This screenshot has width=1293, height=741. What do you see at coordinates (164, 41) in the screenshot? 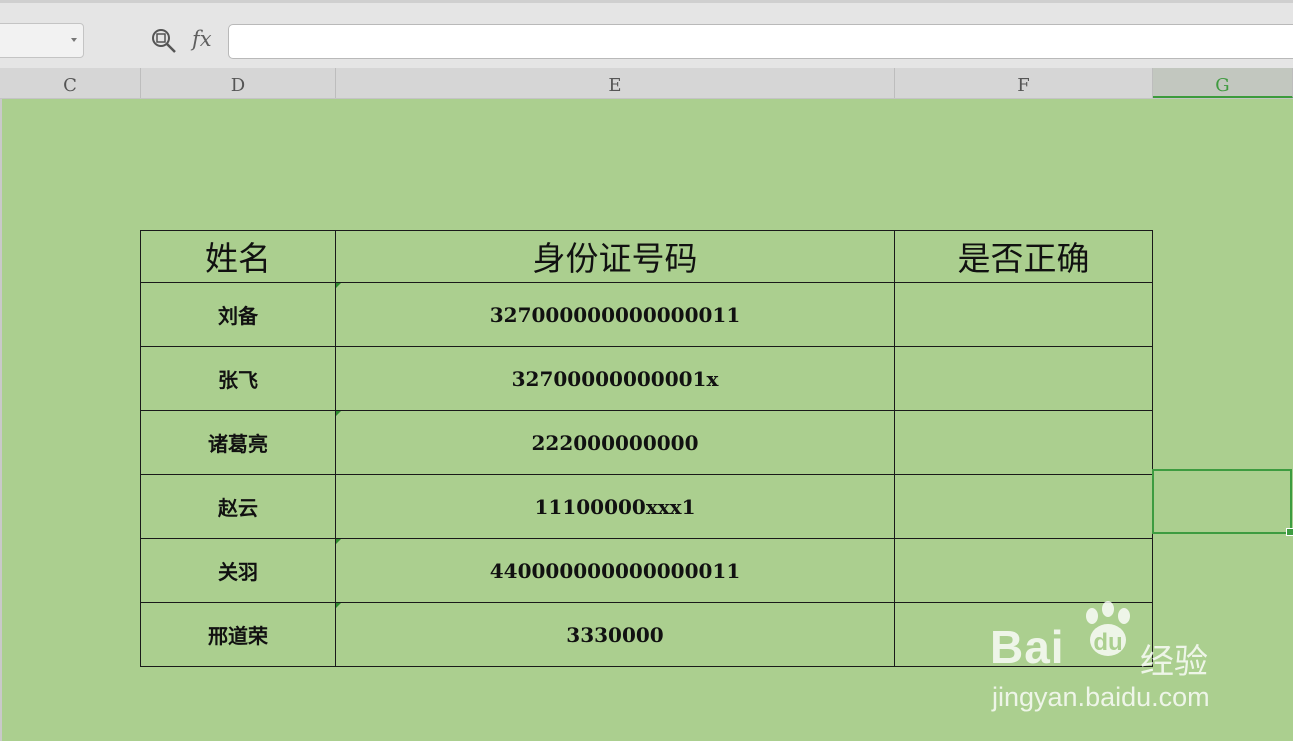
I see `zoom-icon` at bounding box center [164, 41].